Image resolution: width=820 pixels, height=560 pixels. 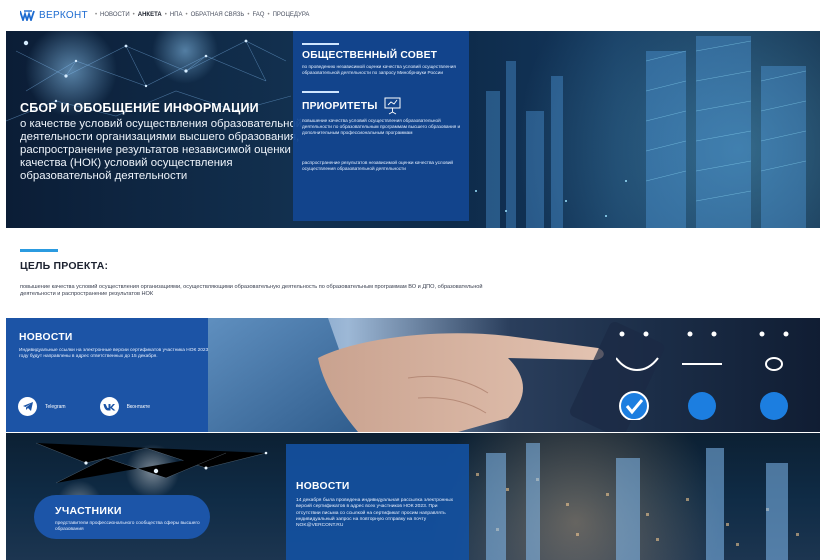 What do you see at coordinates (218, 15) in the screenshot?
I see `menu-item-feedback: ОБРАТНАЯ СВЯЗЬ` at bounding box center [218, 15].